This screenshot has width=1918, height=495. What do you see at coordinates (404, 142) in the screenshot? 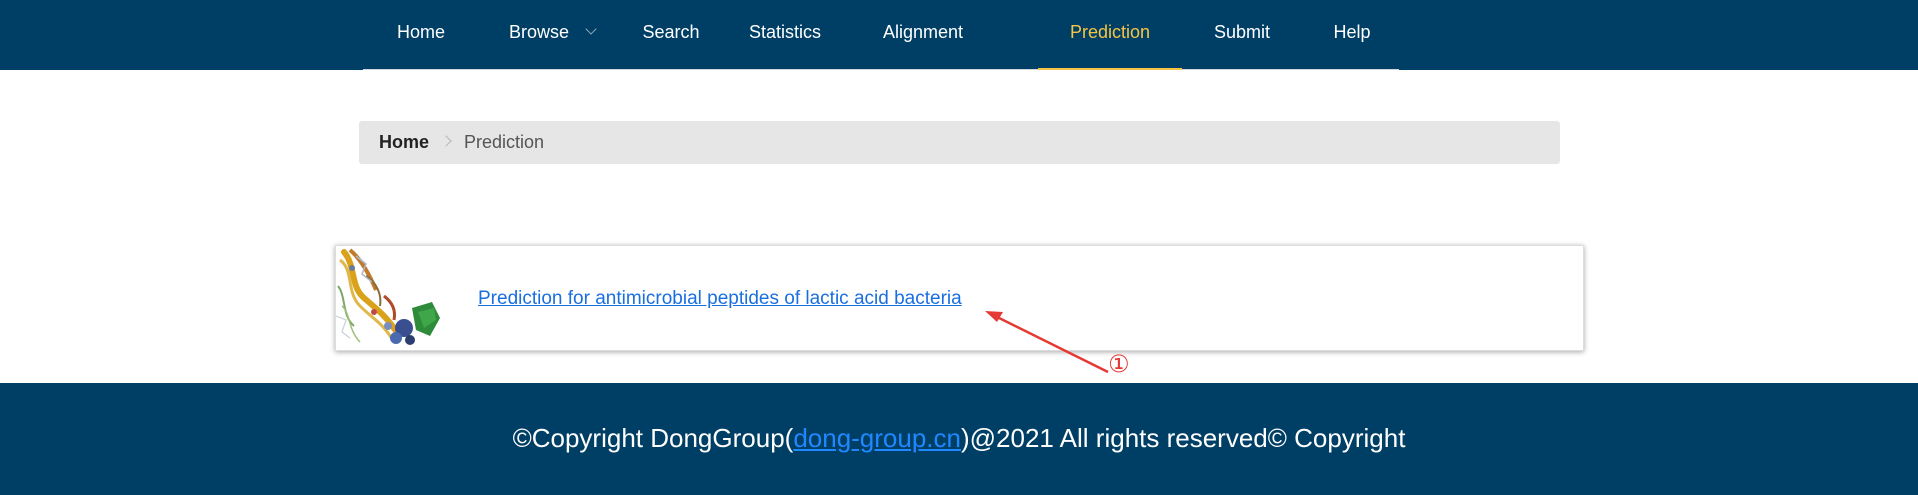
I see `breadcrumb-home: Home` at bounding box center [404, 142].